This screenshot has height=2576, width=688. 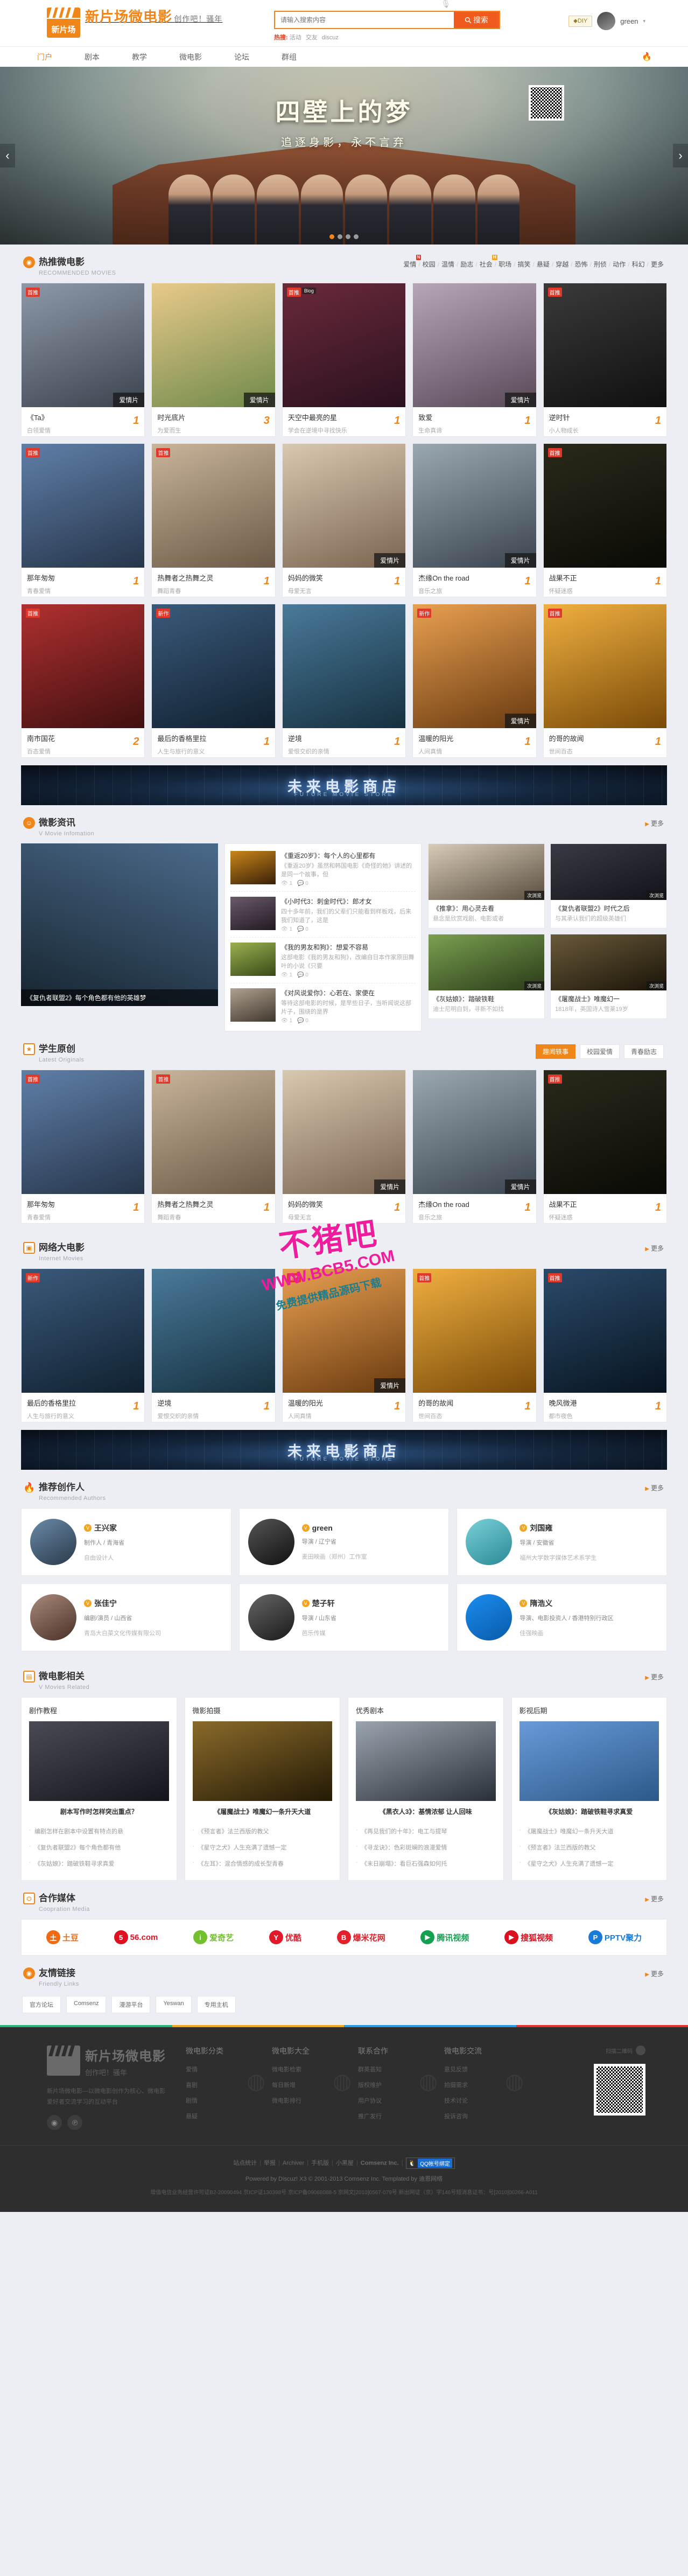 What do you see at coordinates (523, 264) in the screenshot?
I see `category-6: 搞笑` at bounding box center [523, 264].